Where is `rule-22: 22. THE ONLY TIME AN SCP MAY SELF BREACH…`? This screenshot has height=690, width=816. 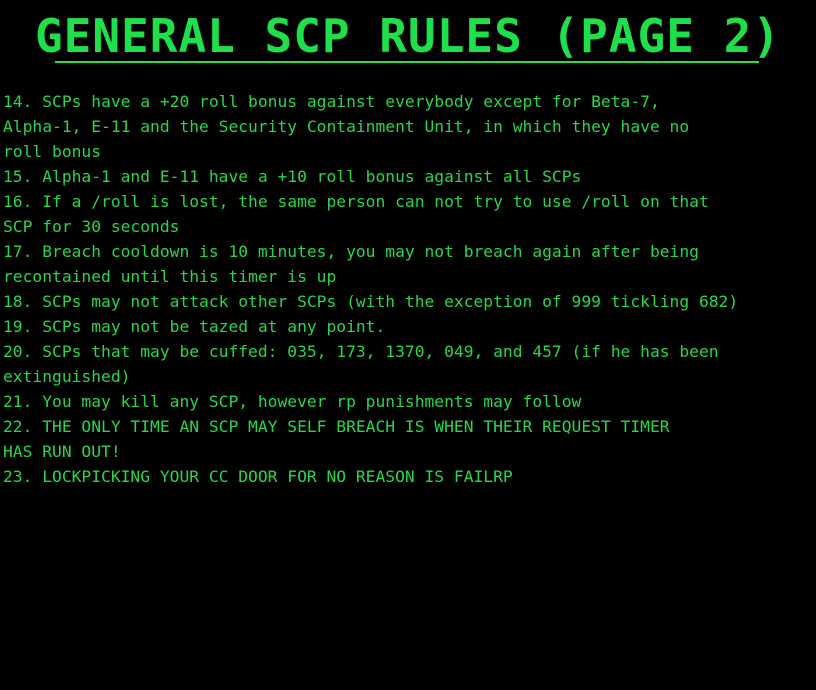 rule-22: 22. THE ONLY TIME AN SCP MAY SELF BREACH… is located at coordinates (408, 439).